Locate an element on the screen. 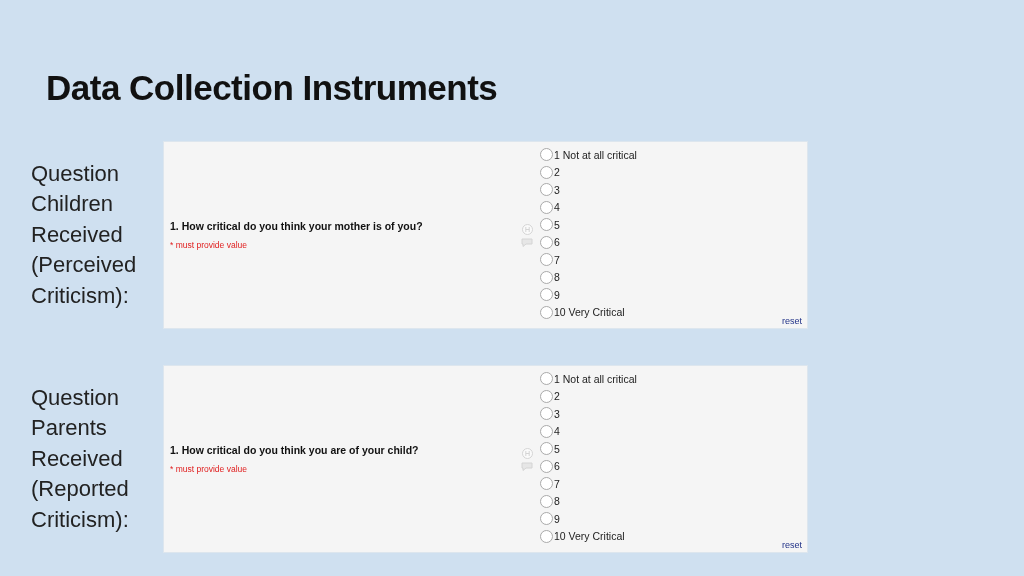  question-text: 1. How critical do you think you are of your child? is located at coordinates (295, 450).